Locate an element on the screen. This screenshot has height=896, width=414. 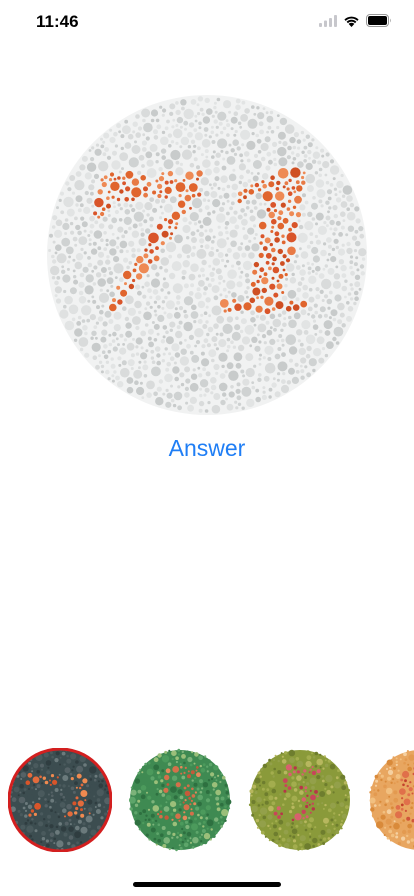
cellular-signal-icon is located at coordinates (328, 23).